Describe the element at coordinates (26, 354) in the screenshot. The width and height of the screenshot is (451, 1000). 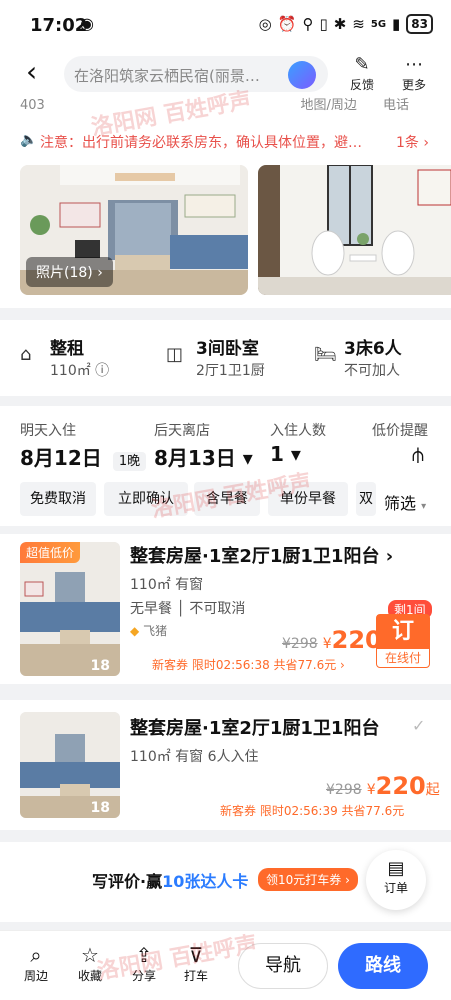
I see `home-icon: ⌂` at that location.